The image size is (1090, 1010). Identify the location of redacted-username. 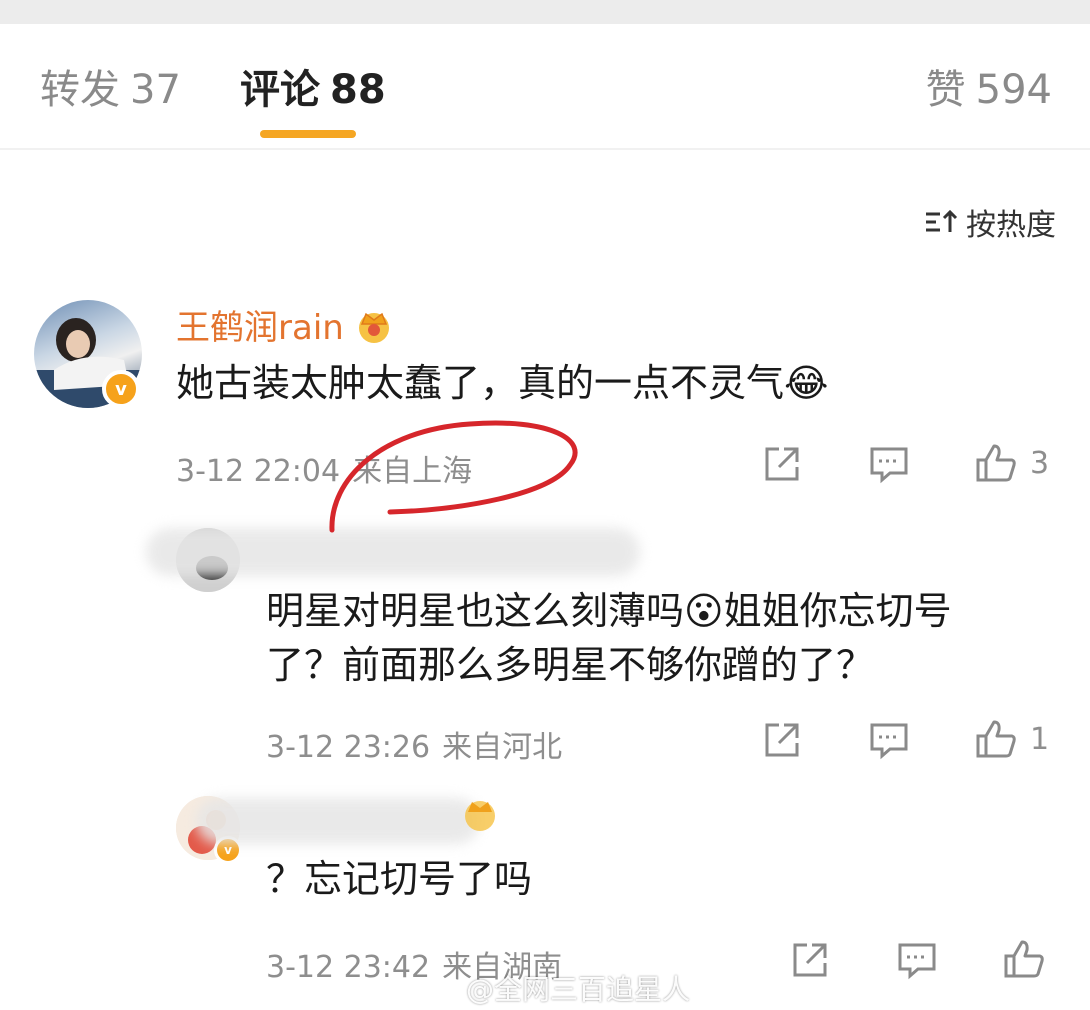
(338, 821).